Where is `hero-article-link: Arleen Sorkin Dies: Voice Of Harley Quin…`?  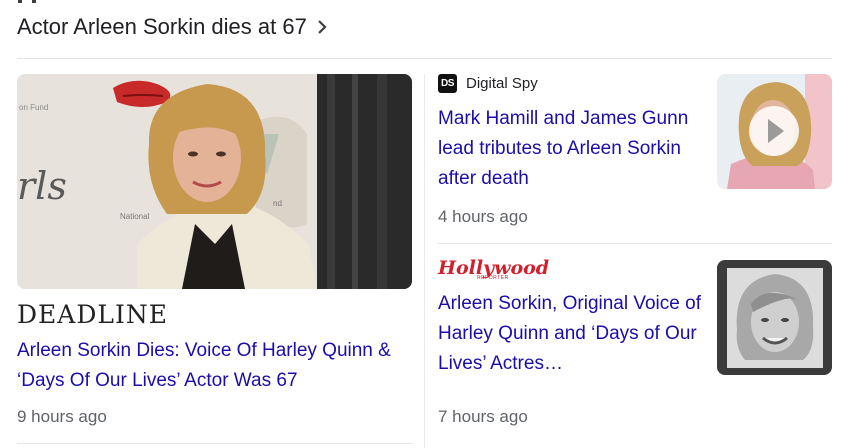
hero-article-link: Arleen Sorkin Dies: Voice Of Harley Quin… is located at coordinates (217, 366).